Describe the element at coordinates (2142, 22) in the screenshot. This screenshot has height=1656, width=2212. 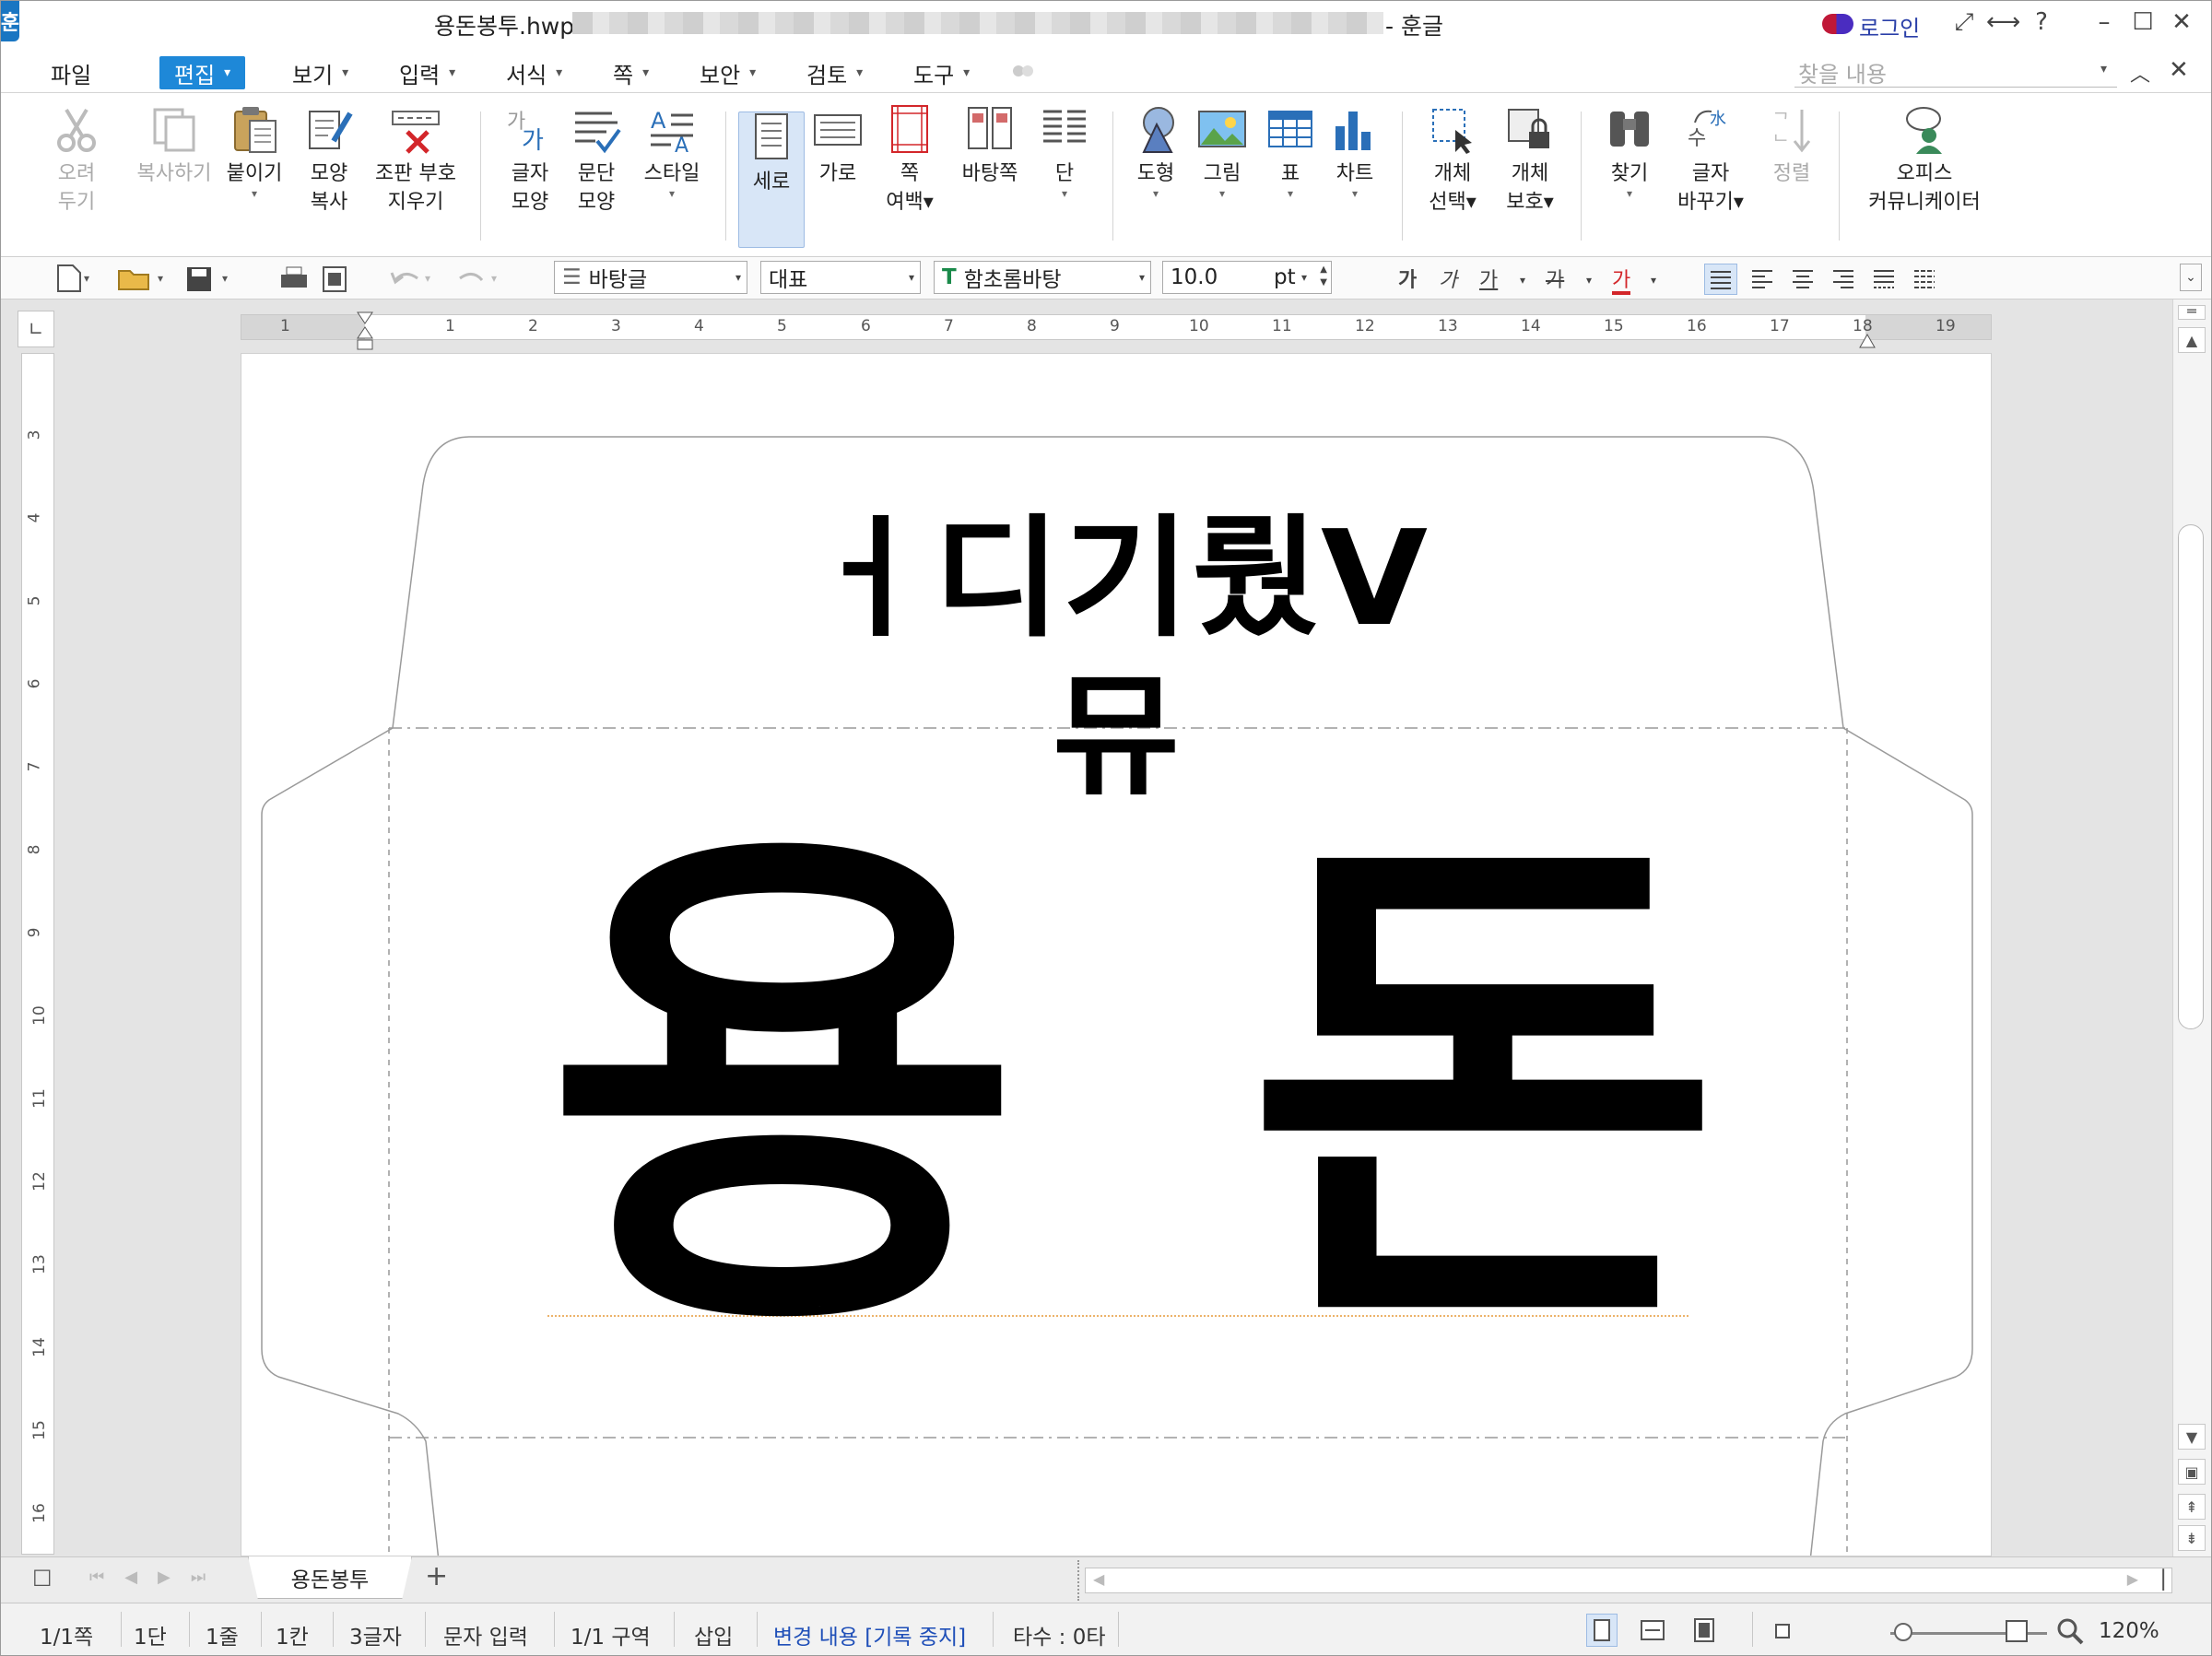
I see `maximize-button: ☐` at that location.